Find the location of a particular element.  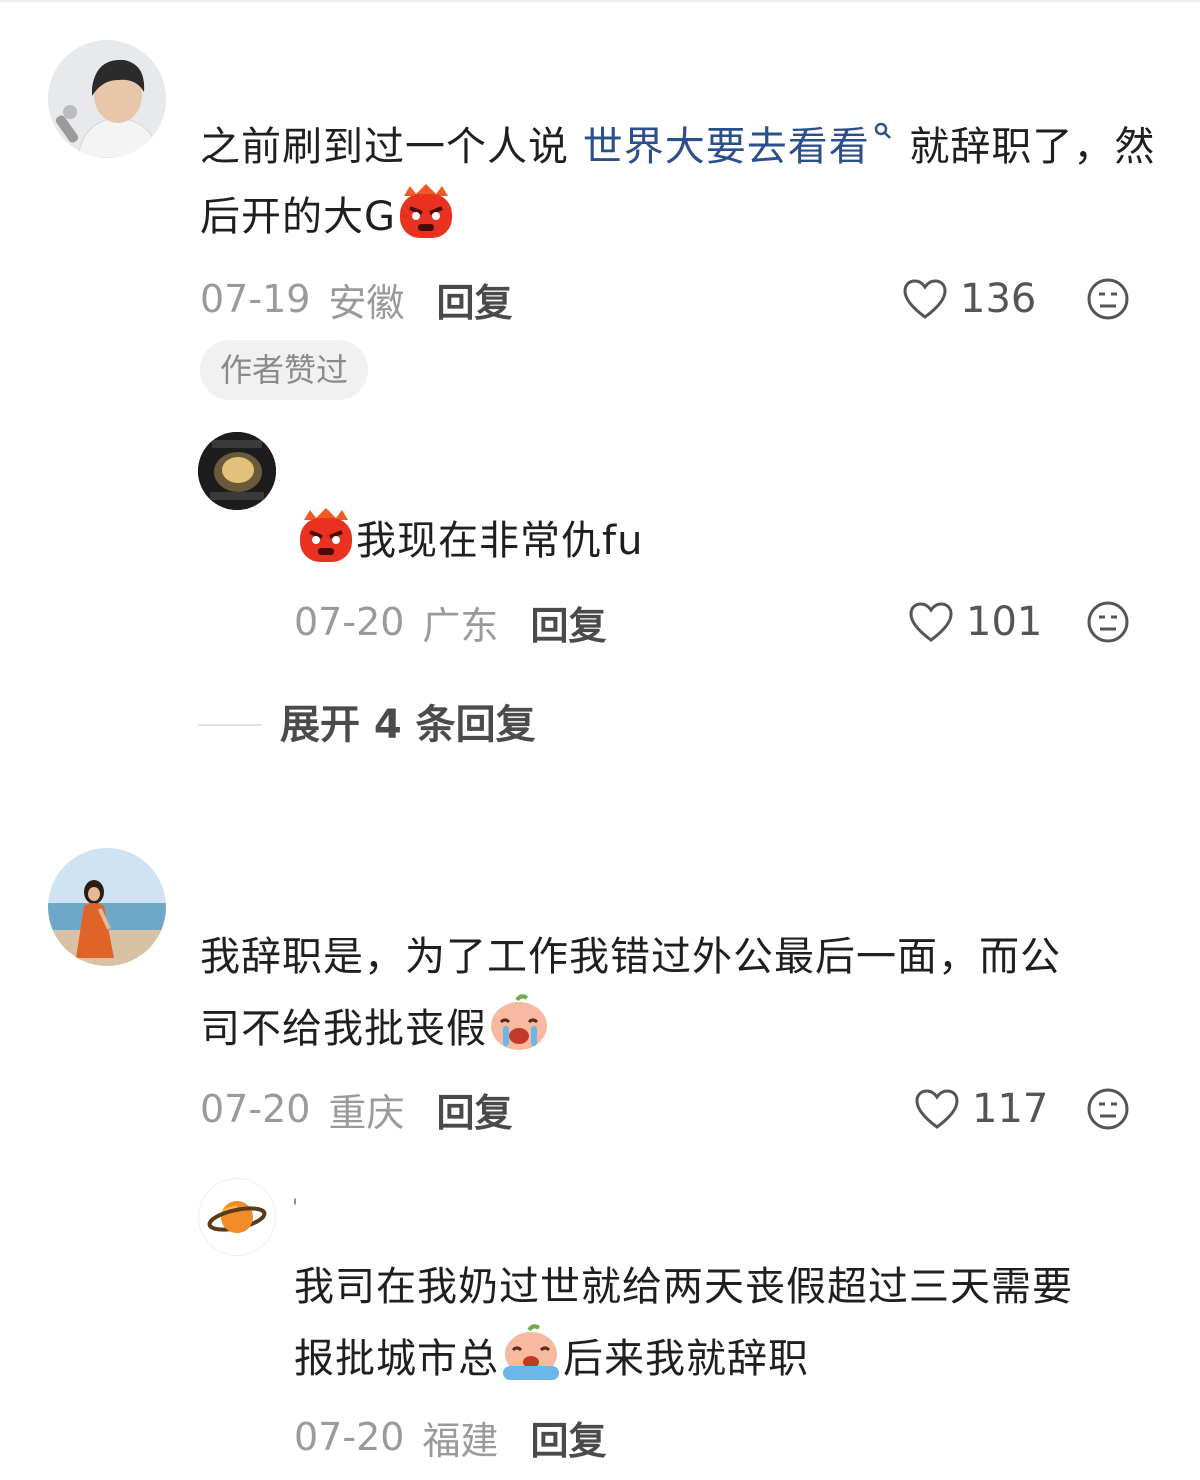

like-button: 117 is located at coordinates (981, 1109).